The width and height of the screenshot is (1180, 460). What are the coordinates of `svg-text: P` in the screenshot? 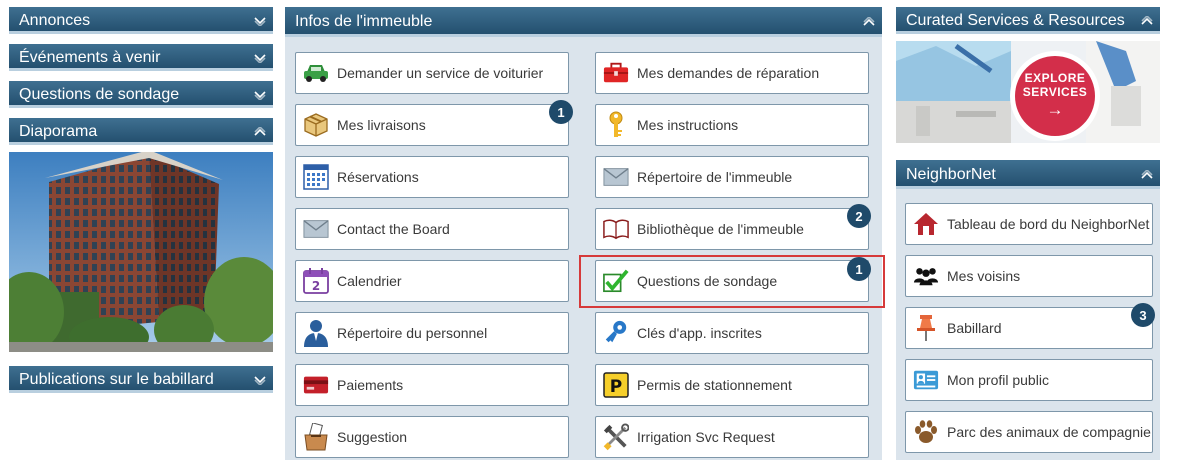 It's located at (616, 387).